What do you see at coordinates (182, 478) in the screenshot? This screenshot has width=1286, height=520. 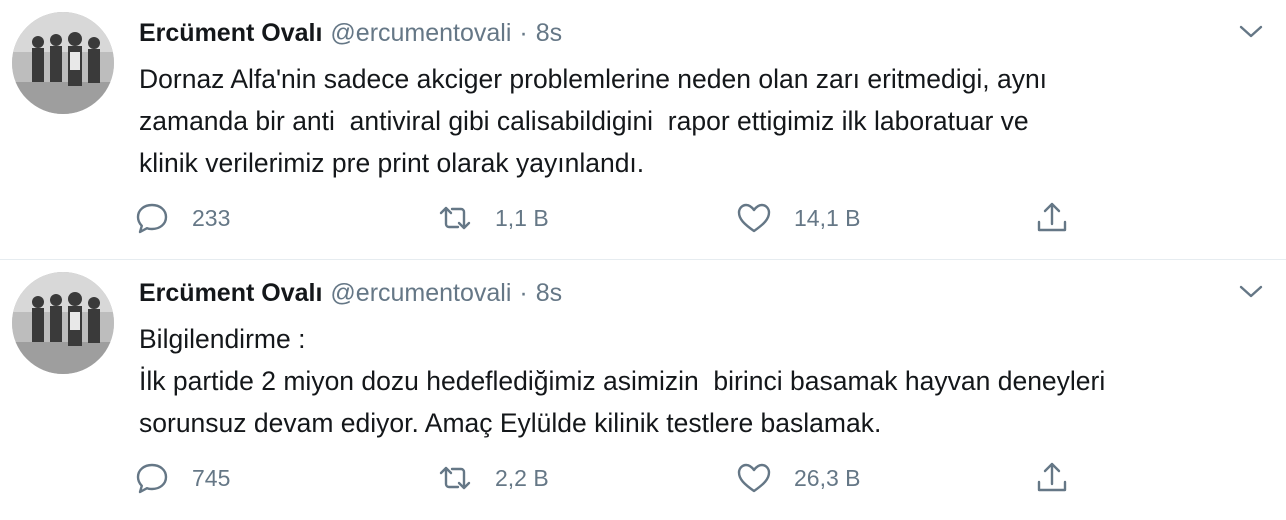 I see `reply-button: 745` at bounding box center [182, 478].